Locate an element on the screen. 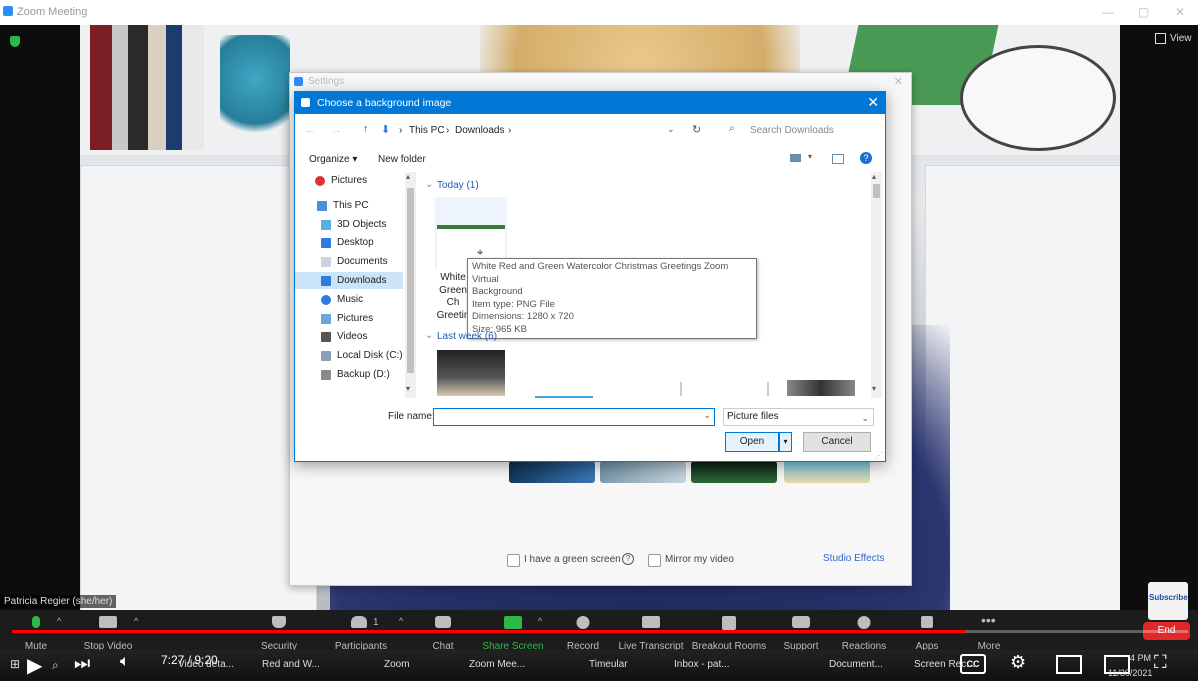 This screenshot has width=1198, height=681. dialog-close-icon: ✕ is located at coordinates (873, 102).